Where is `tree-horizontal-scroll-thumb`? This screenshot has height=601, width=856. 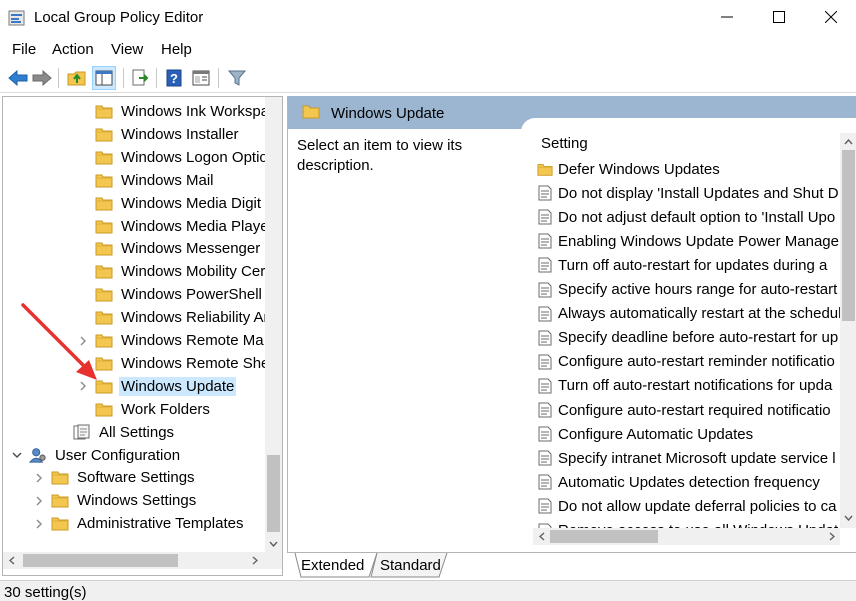 tree-horizontal-scroll-thumb is located at coordinates (100, 560).